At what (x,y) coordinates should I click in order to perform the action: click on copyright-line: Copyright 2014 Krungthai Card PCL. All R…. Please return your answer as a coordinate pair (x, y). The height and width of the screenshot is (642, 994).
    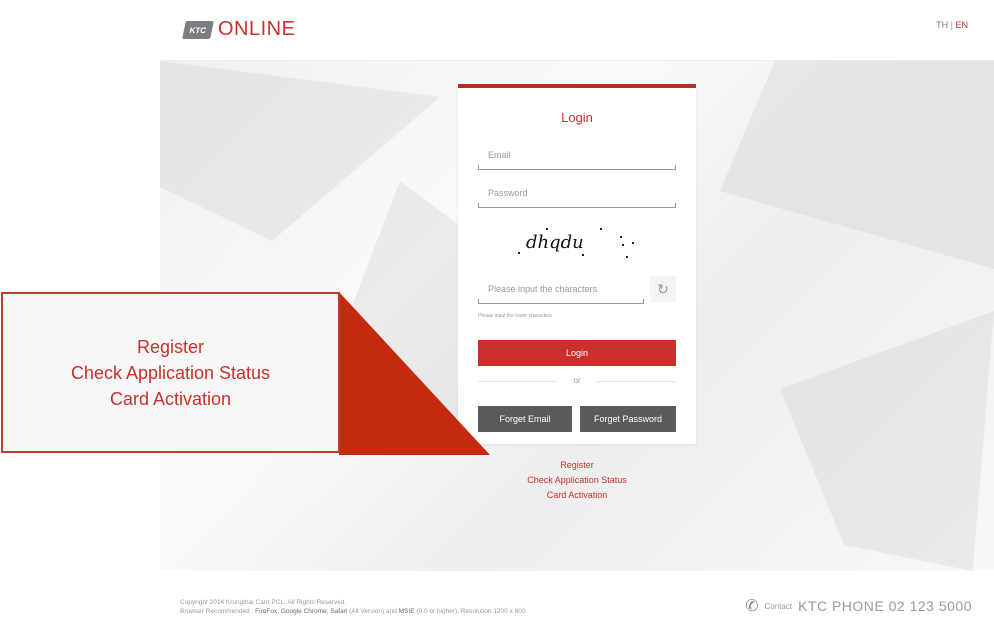
    Looking at the image, I should click on (263, 602).